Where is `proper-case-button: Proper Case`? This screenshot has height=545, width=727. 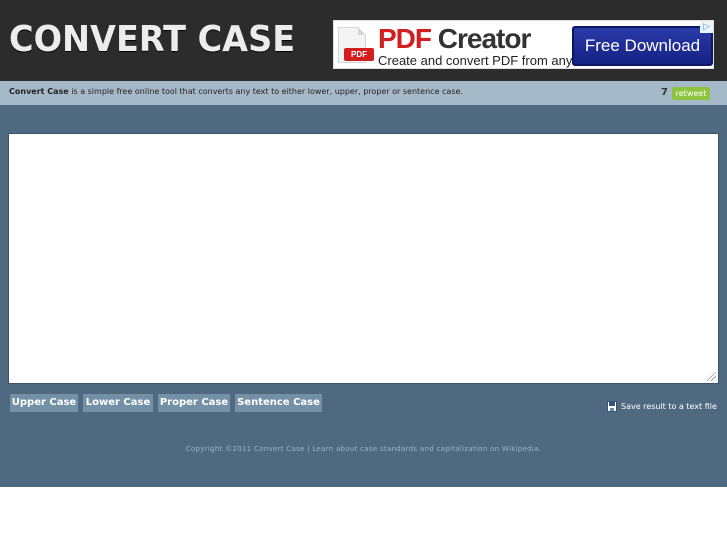
proper-case-button: Proper Case is located at coordinates (194, 403).